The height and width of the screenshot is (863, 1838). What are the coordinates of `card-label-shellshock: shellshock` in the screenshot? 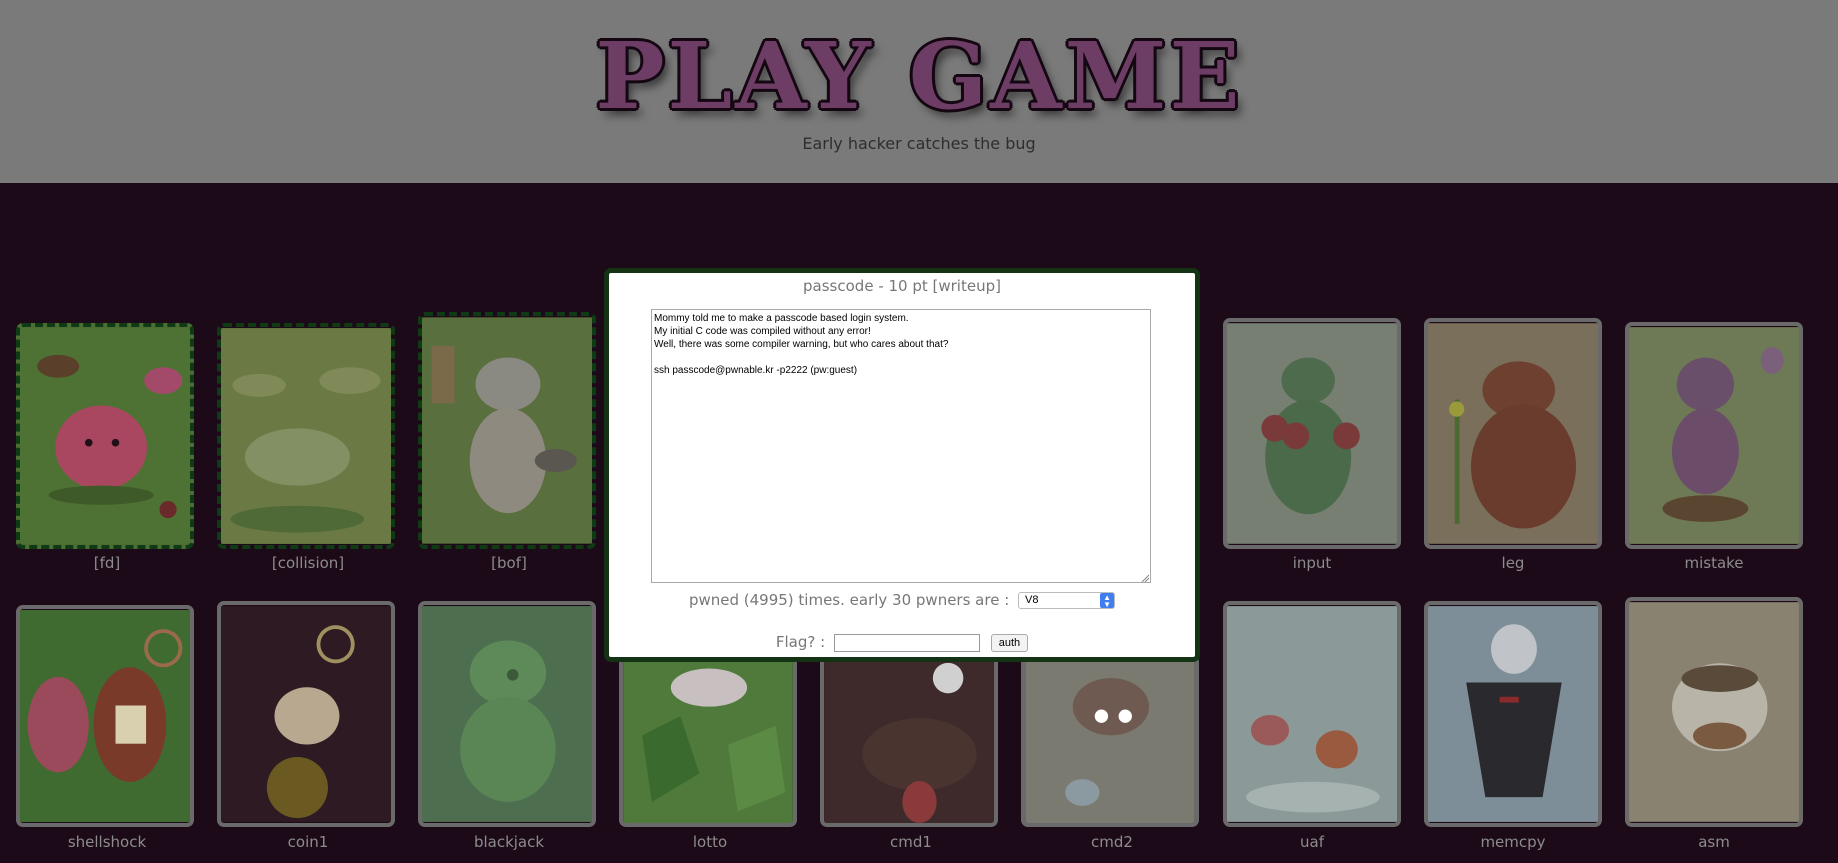 It's located at (107, 842).